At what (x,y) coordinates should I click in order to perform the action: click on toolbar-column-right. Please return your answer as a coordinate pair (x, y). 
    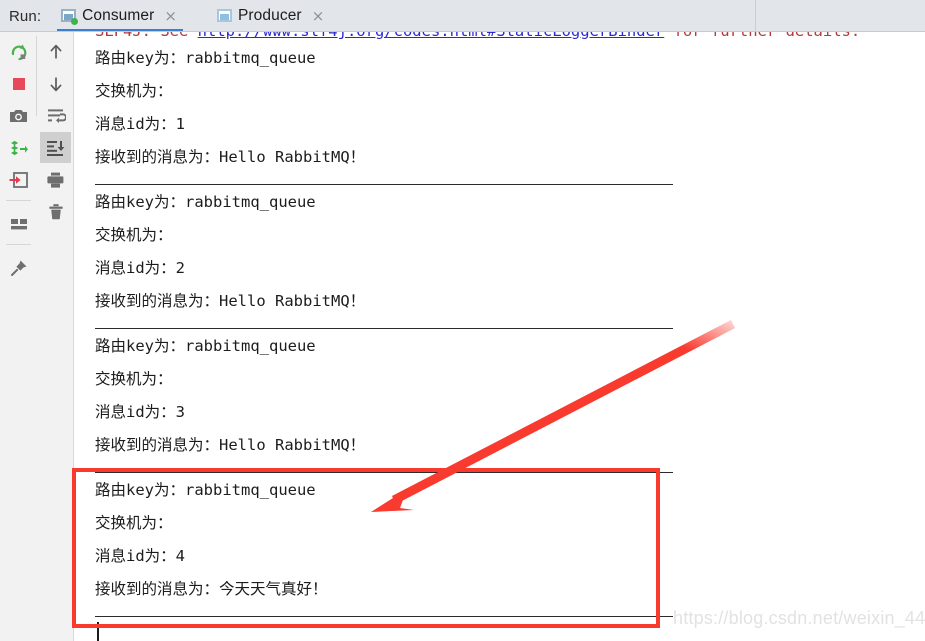
    Looking at the image, I should click on (55, 336).